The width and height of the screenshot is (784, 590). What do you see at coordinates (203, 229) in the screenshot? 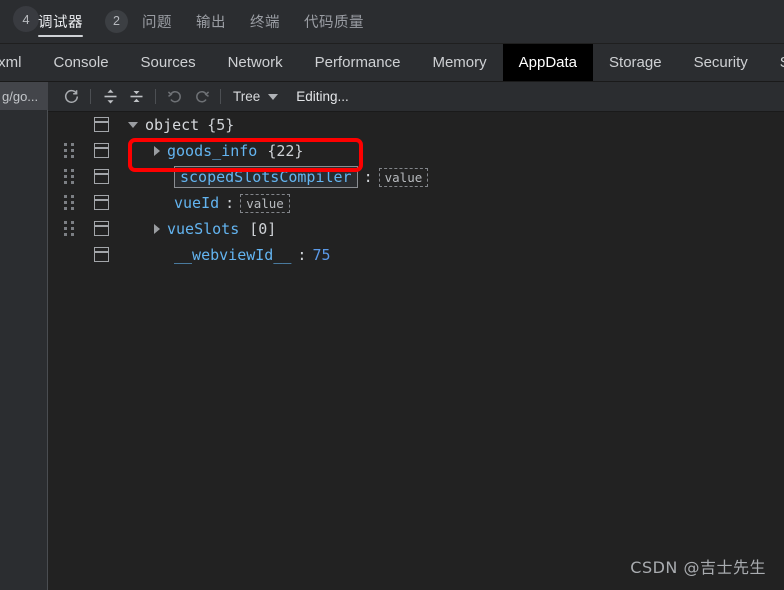
I see `tree-key: vueSlots` at bounding box center [203, 229].